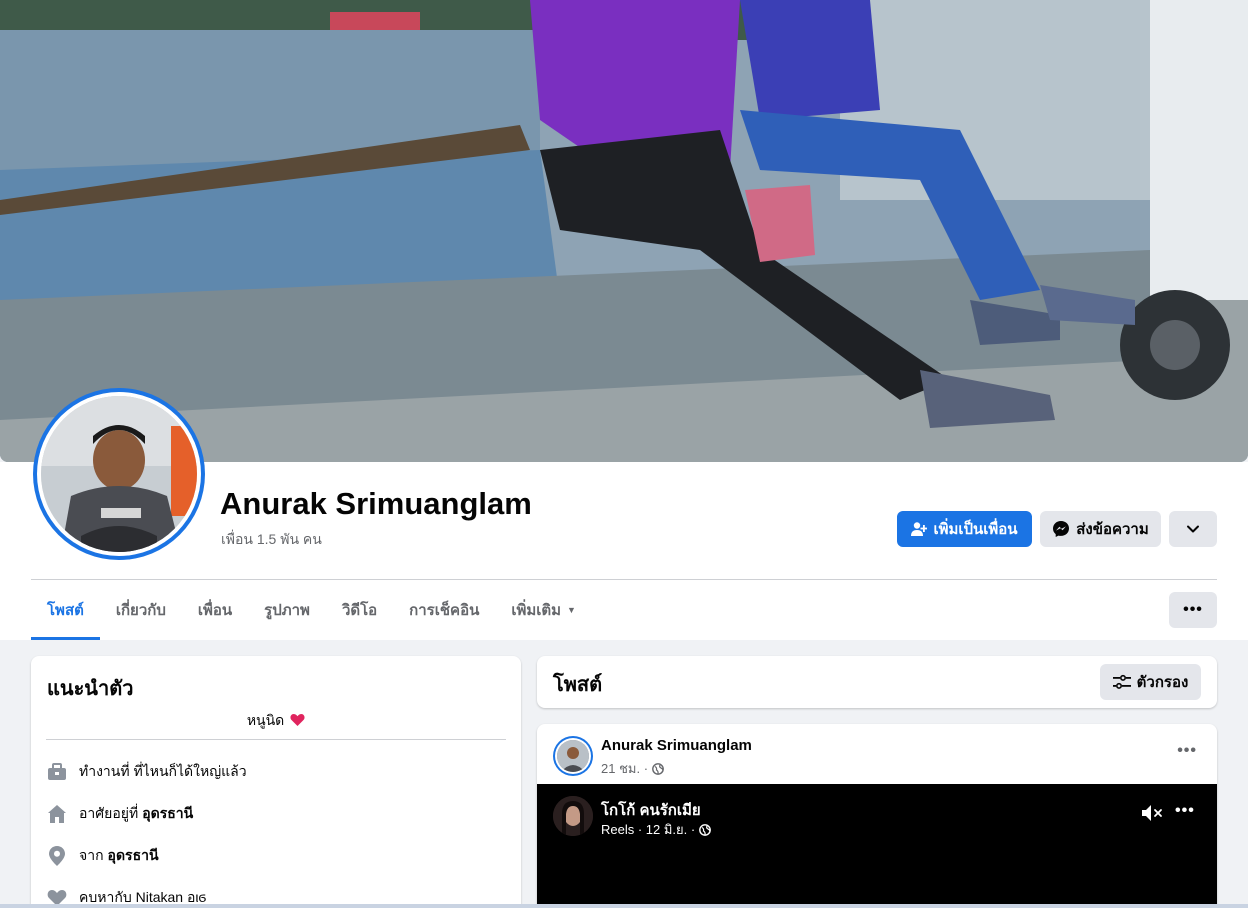 The width and height of the screenshot is (1248, 908). I want to click on tab-about: เกี่ยวกับ, so click(141, 610).